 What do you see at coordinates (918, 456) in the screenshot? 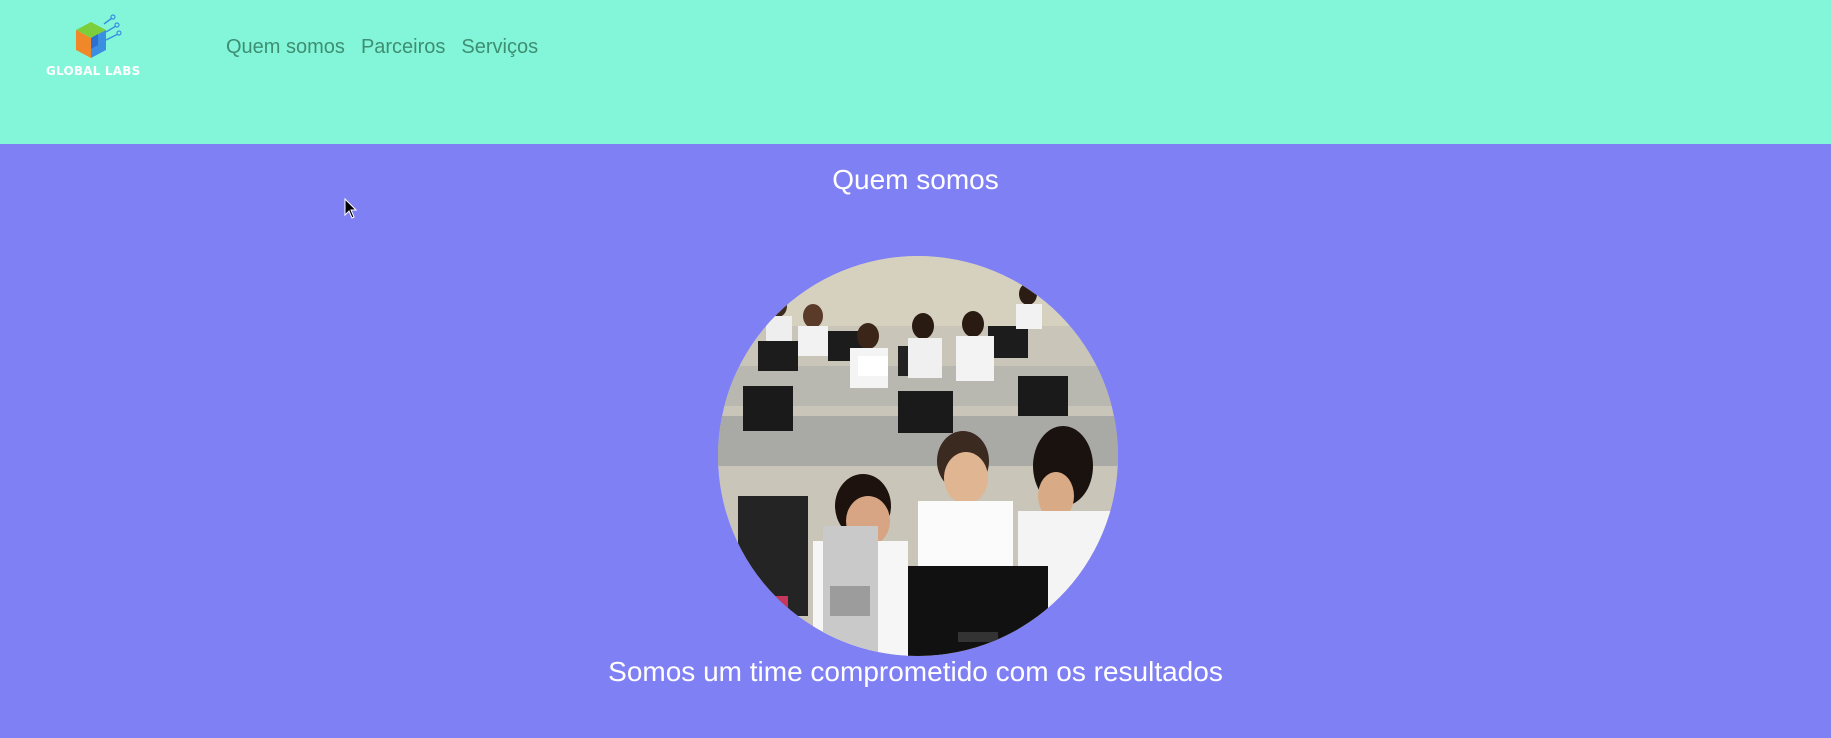
I see `team-photo` at bounding box center [918, 456].